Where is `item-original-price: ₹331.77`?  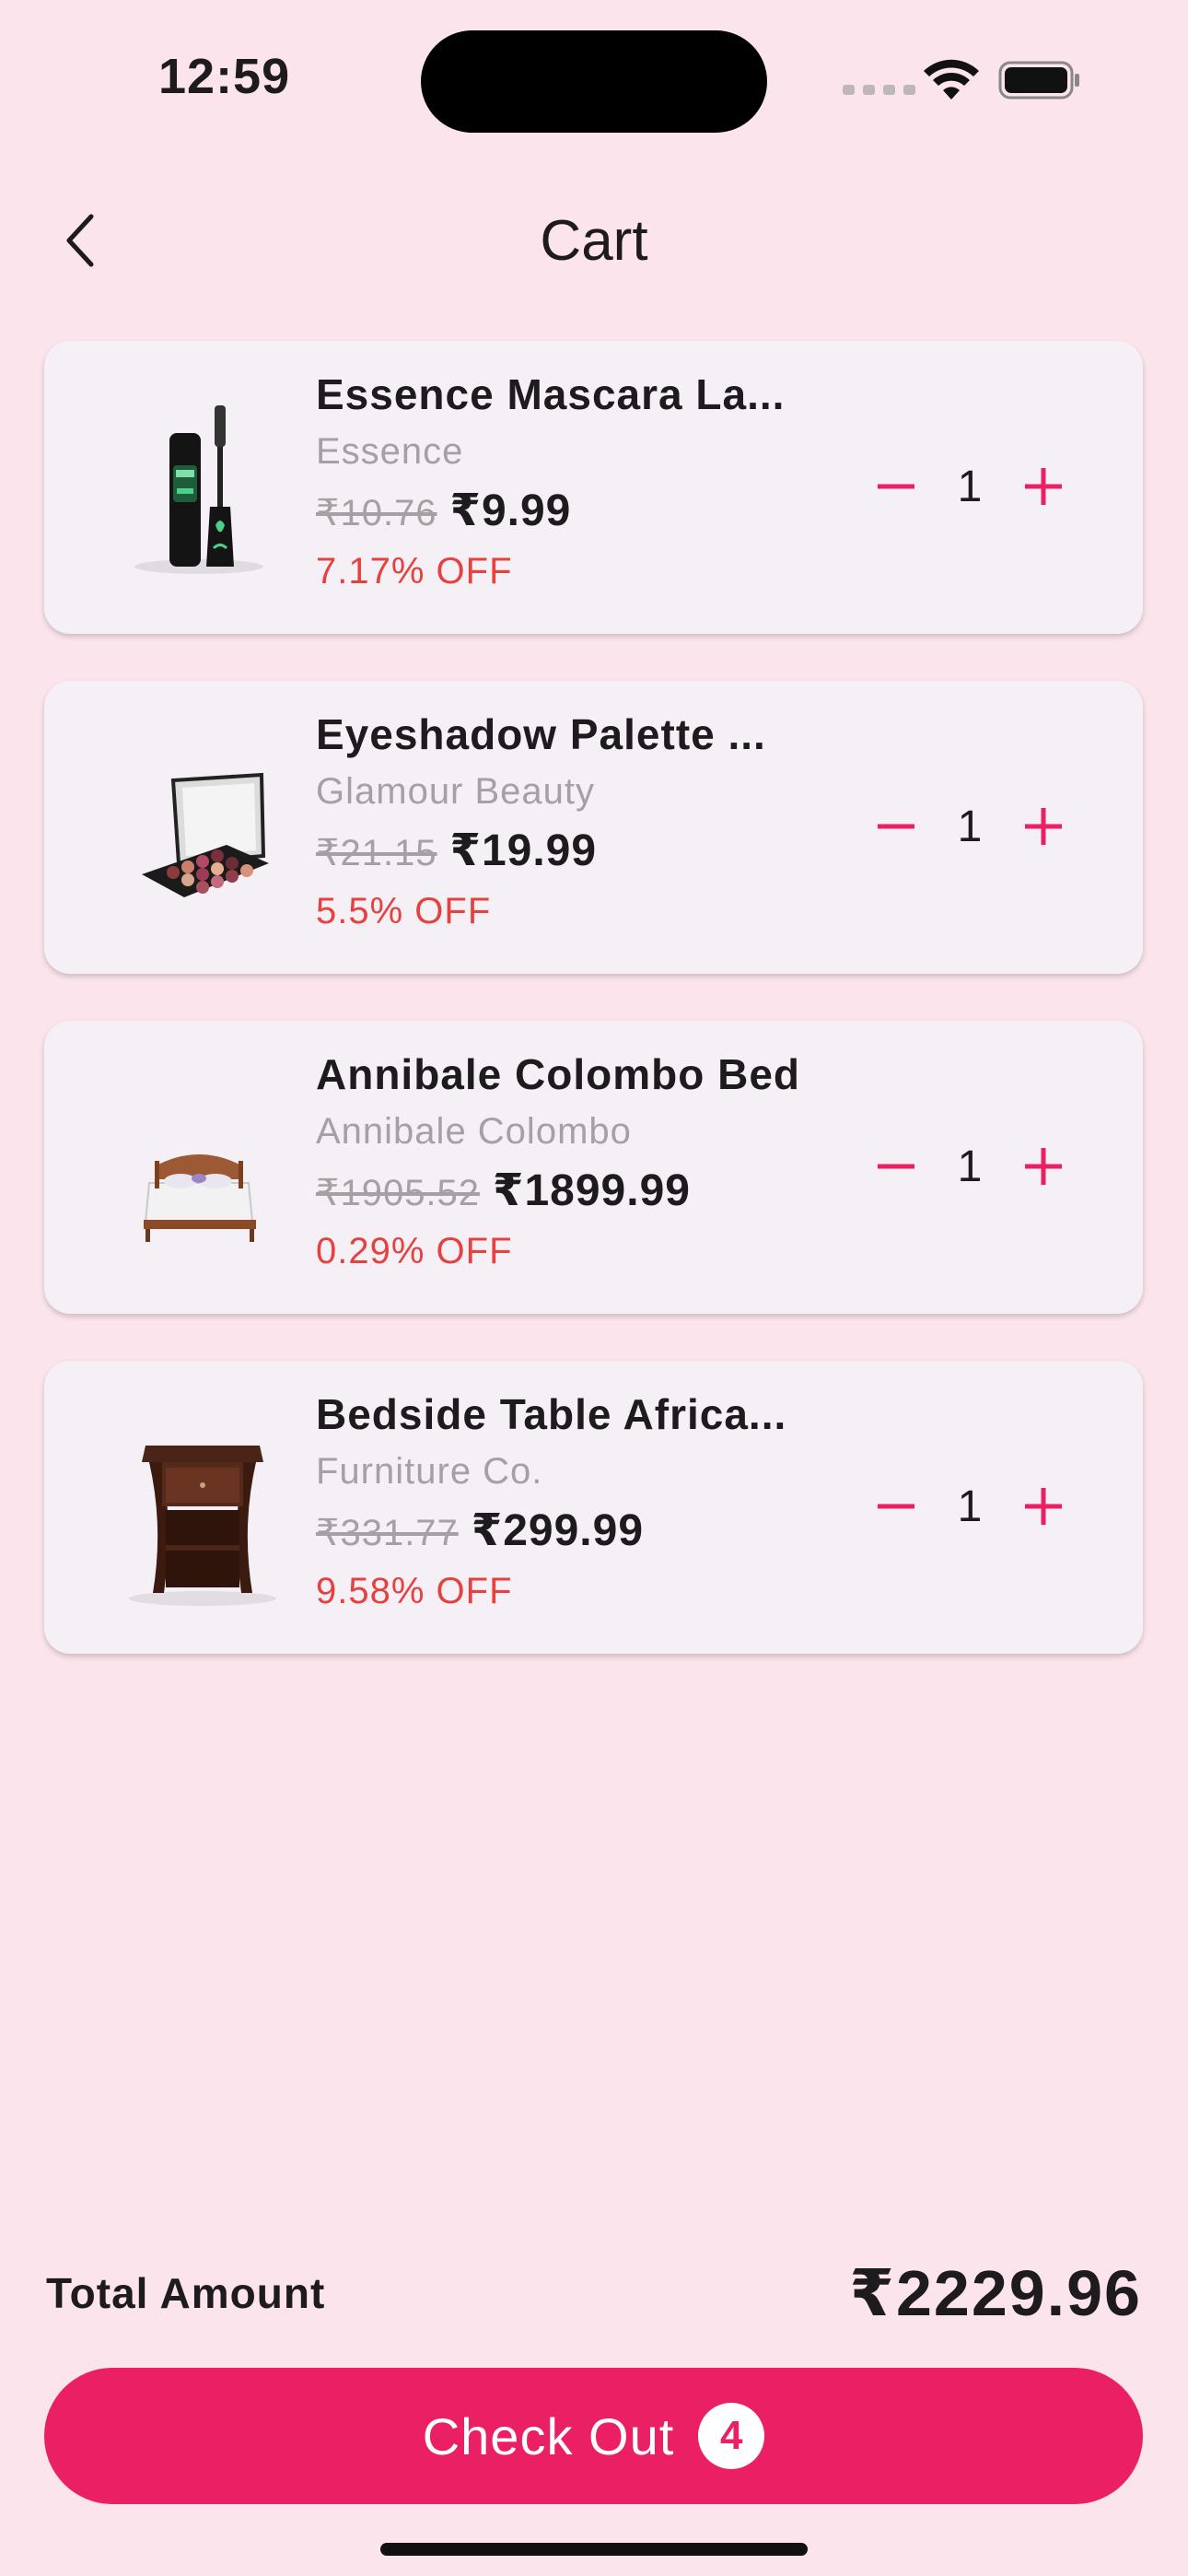
item-original-price: ₹331.77 is located at coordinates (387, 1533).